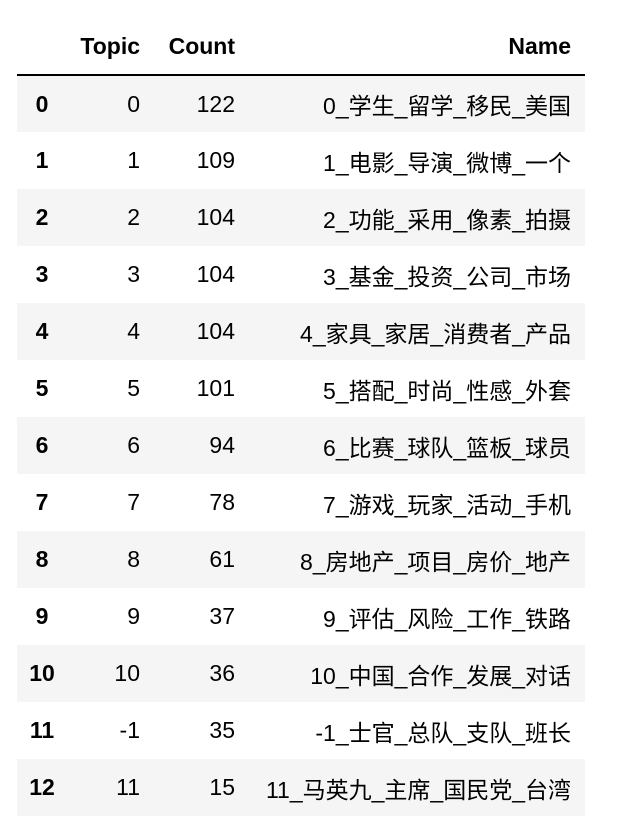 The width and height of the screenshot is (624, 838). I want to click on row-index: 7, so click(42, 502).